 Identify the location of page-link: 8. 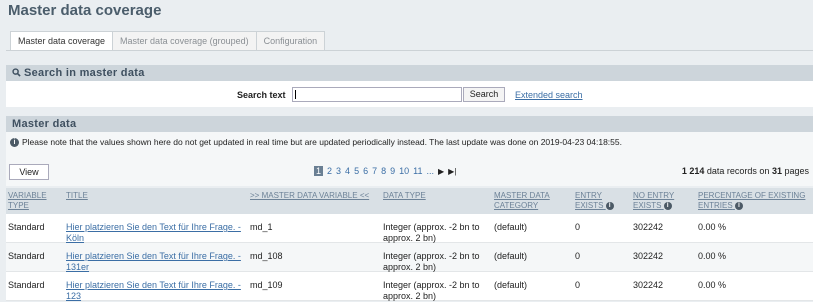
(383, 171).